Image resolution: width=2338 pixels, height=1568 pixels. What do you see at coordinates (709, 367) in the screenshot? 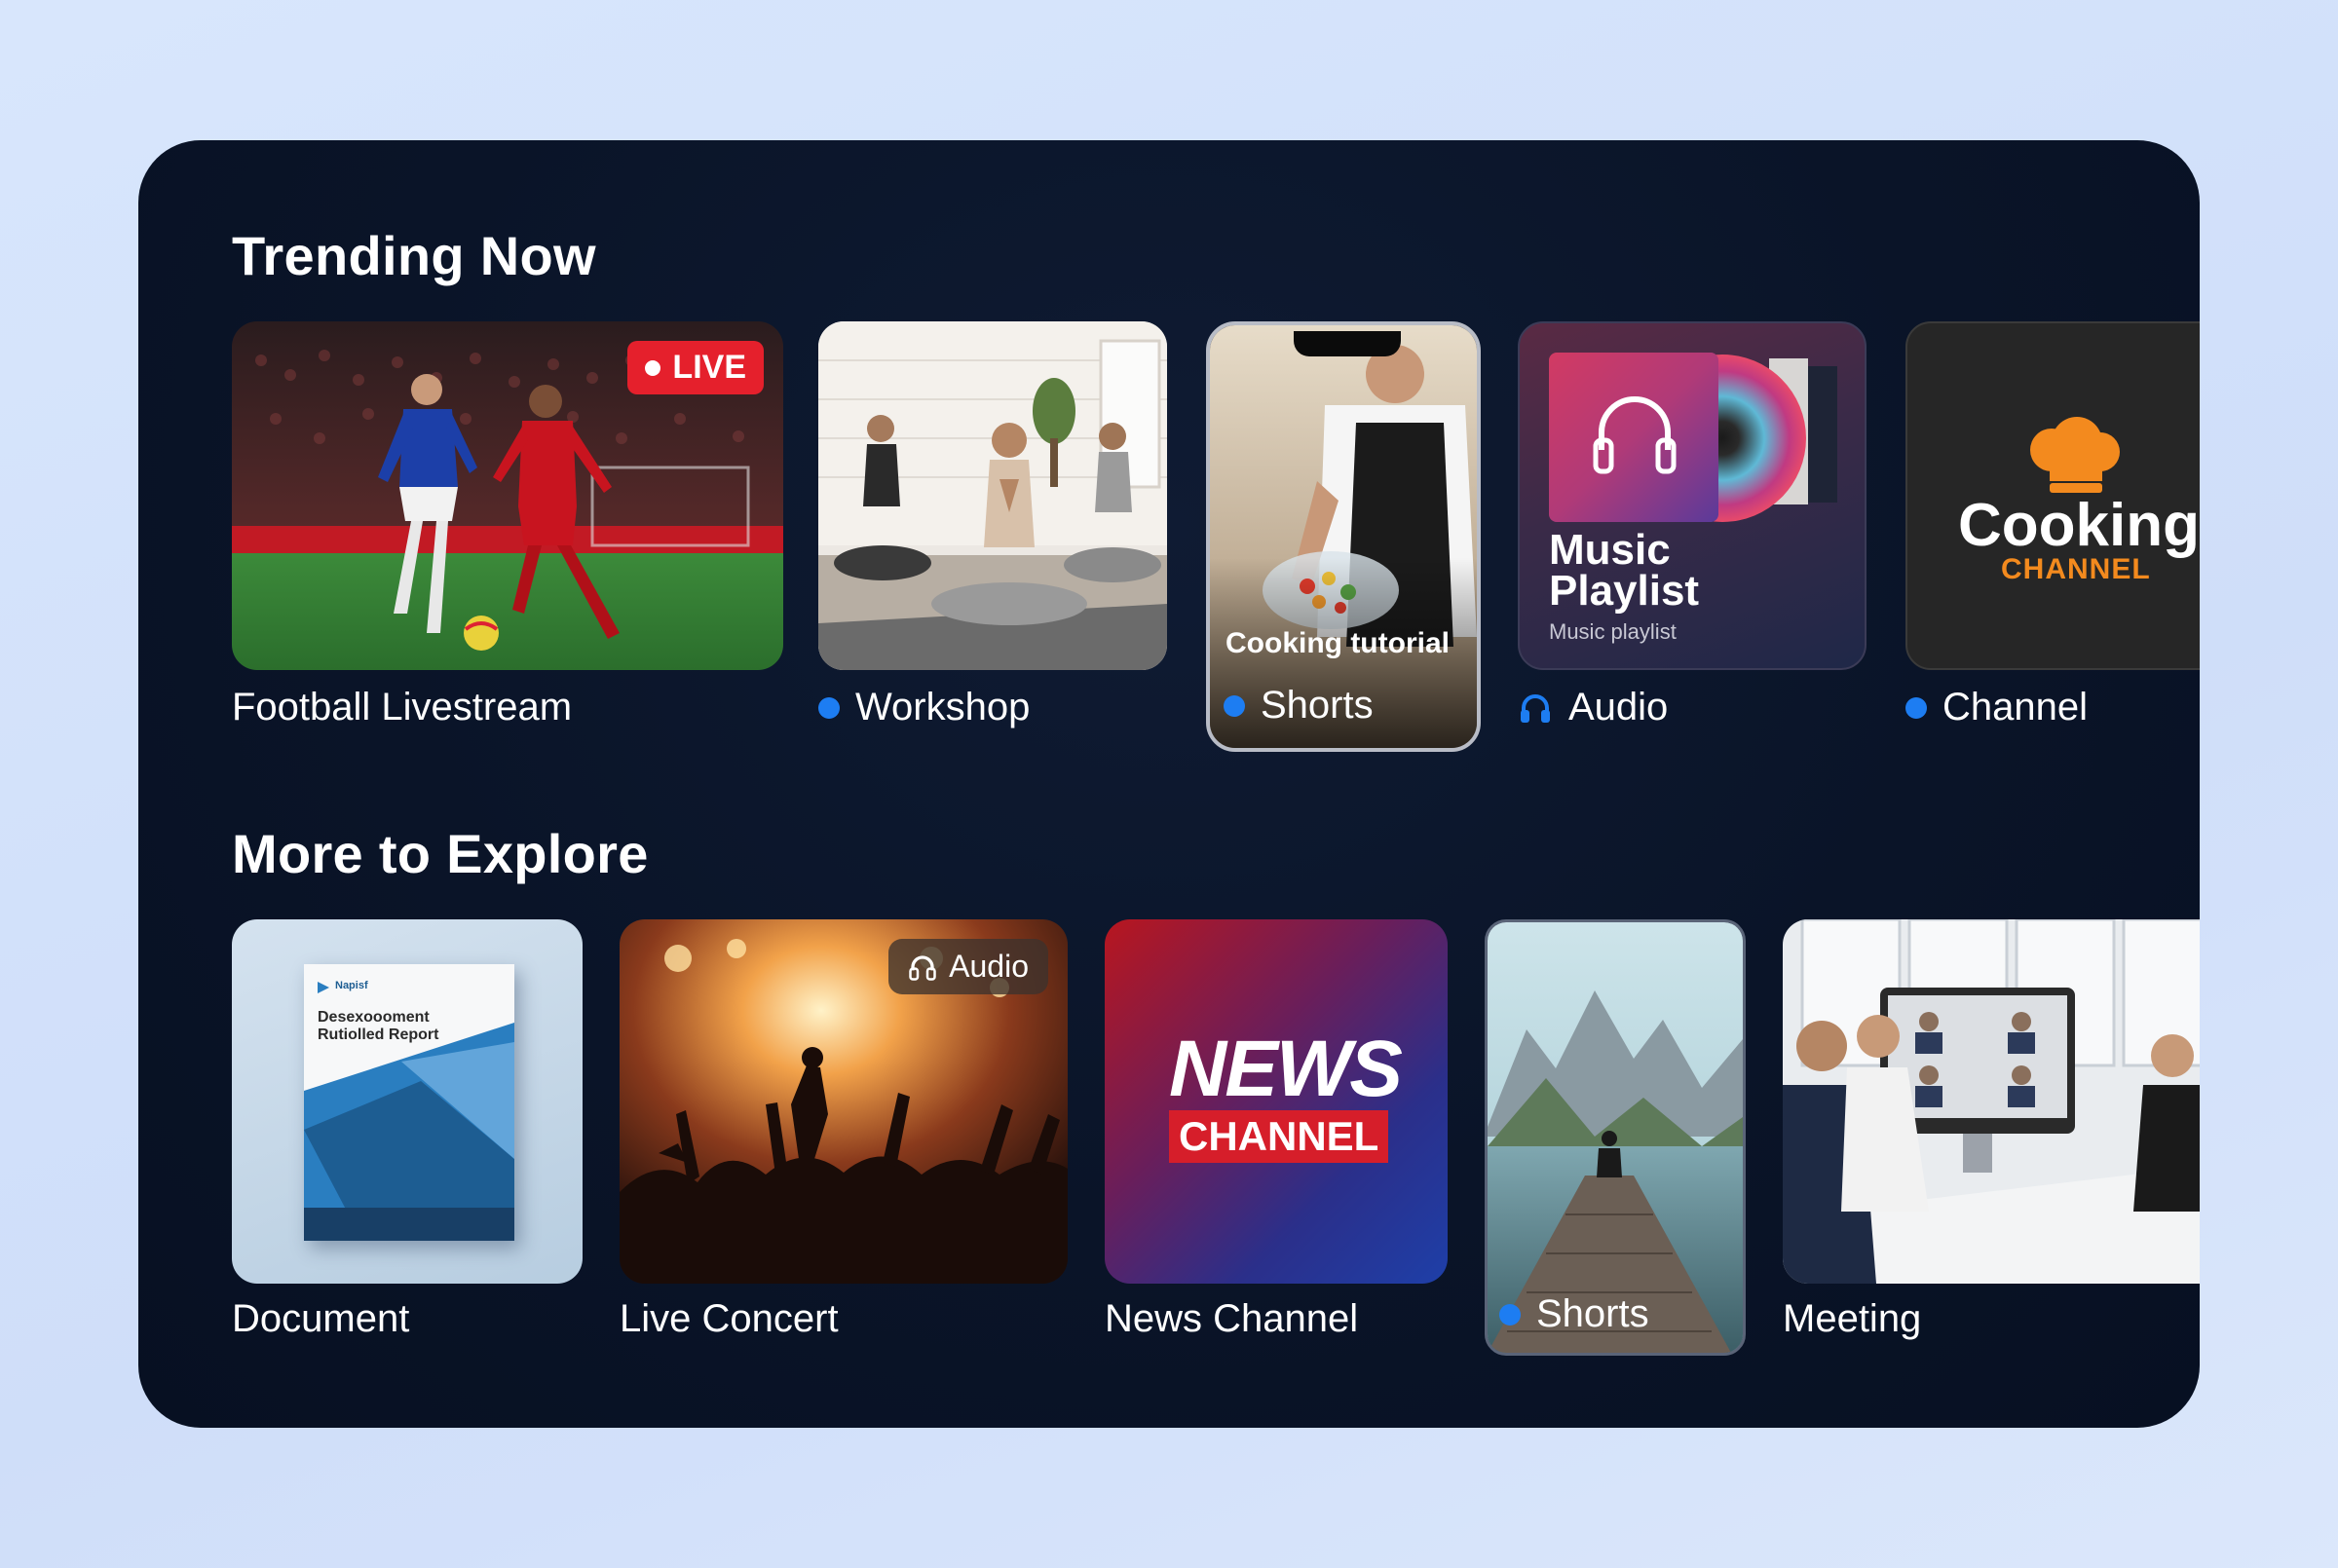
I see `live-badge-label: LIVE` at bounding box center [709, 367].